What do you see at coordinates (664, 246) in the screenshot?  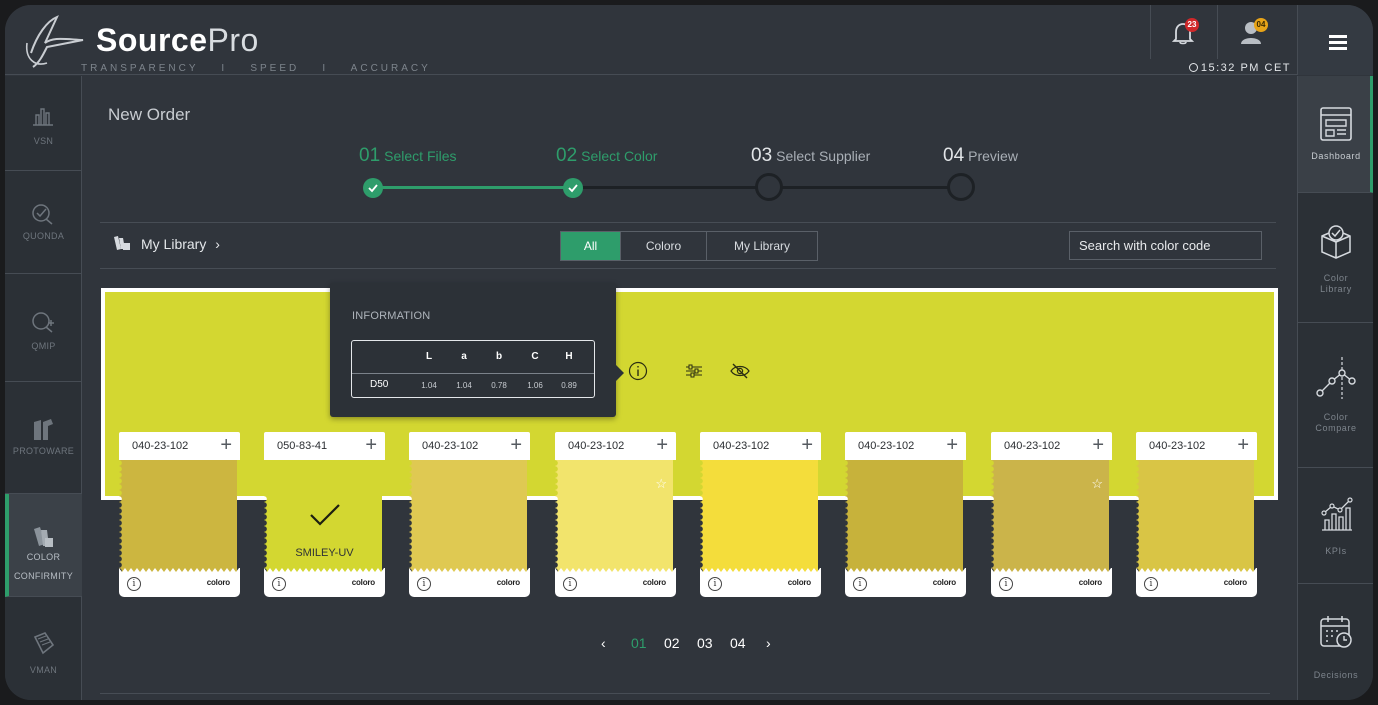 I see `filter-coloro: Coloro` at bounding box center [664, 246].